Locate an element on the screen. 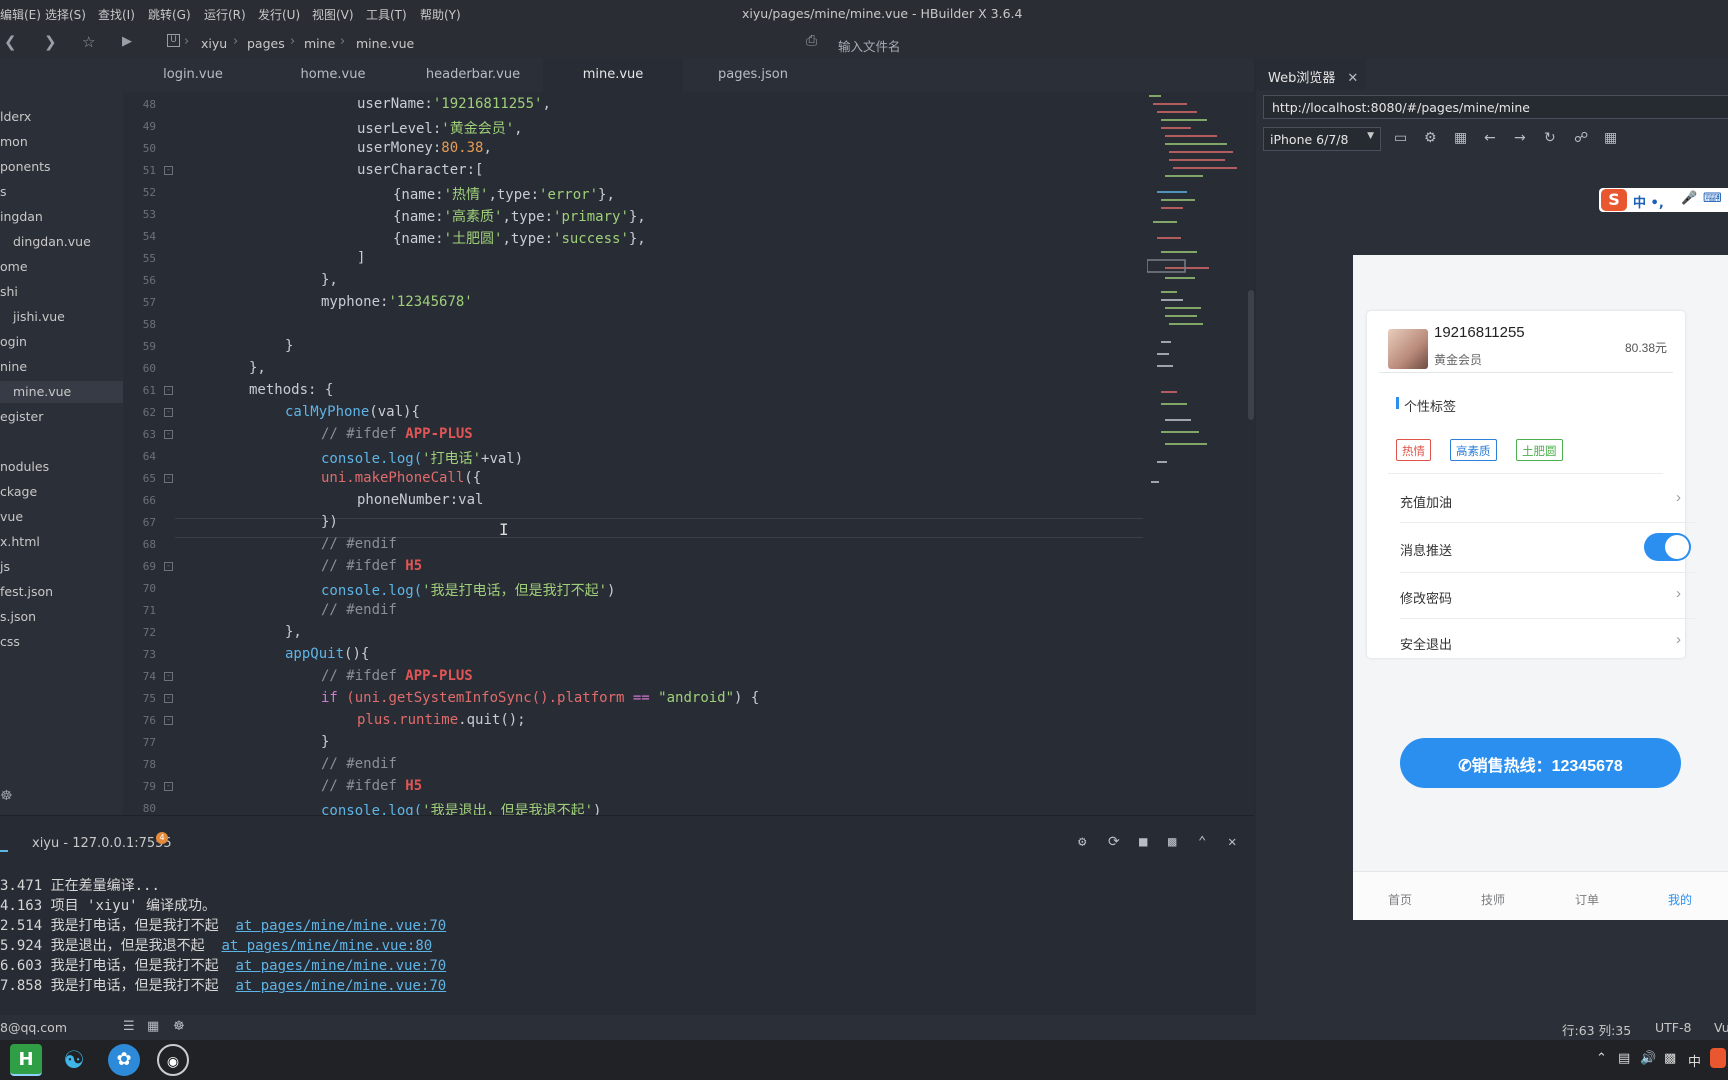 The image size is (1728, 1080). notification-icon: ▩ is located at coordinates (1670, 1058).